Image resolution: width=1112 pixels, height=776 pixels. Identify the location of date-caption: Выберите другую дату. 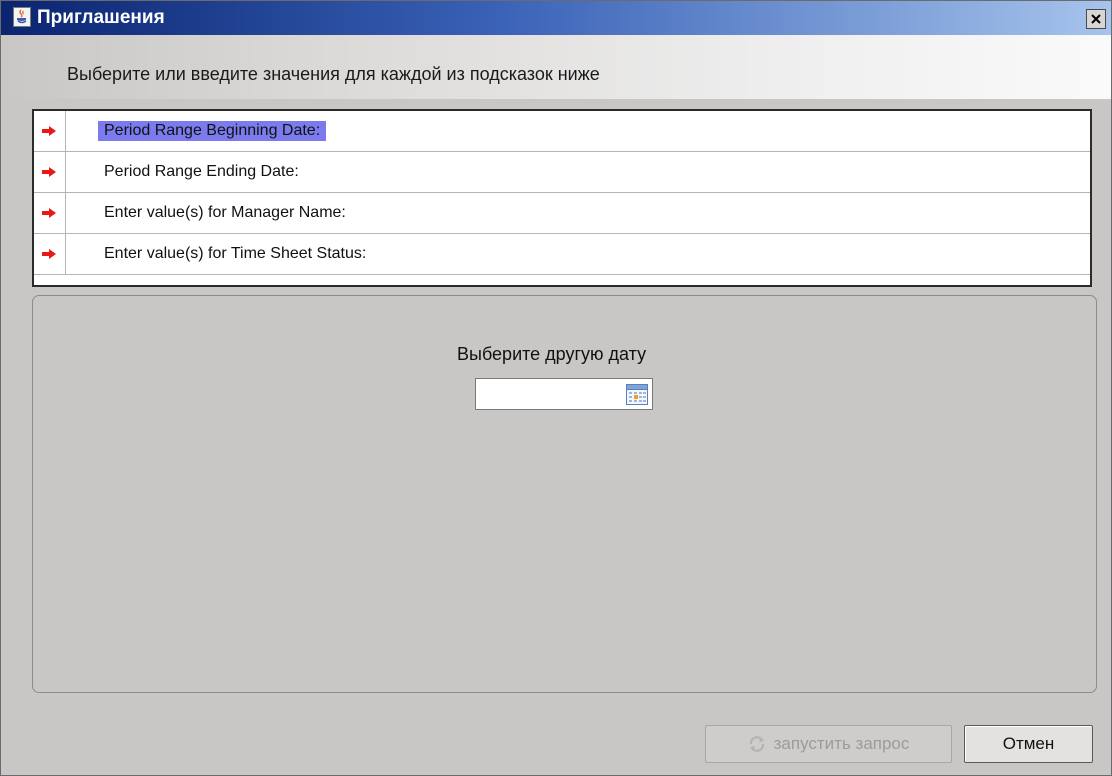
(552, 354).